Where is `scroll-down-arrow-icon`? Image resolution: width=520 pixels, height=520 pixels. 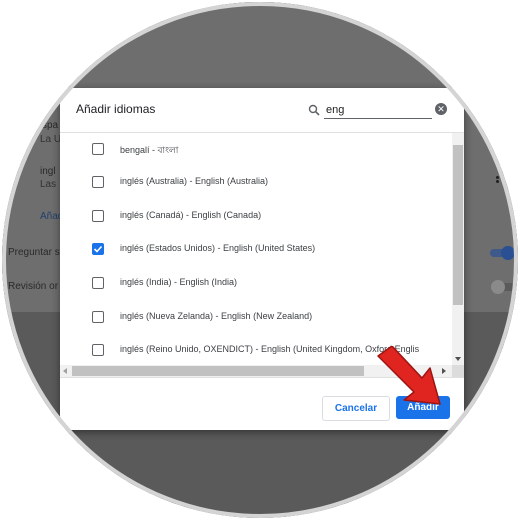
scroll-down-arrow-icon is located at coordinates (458, 359).